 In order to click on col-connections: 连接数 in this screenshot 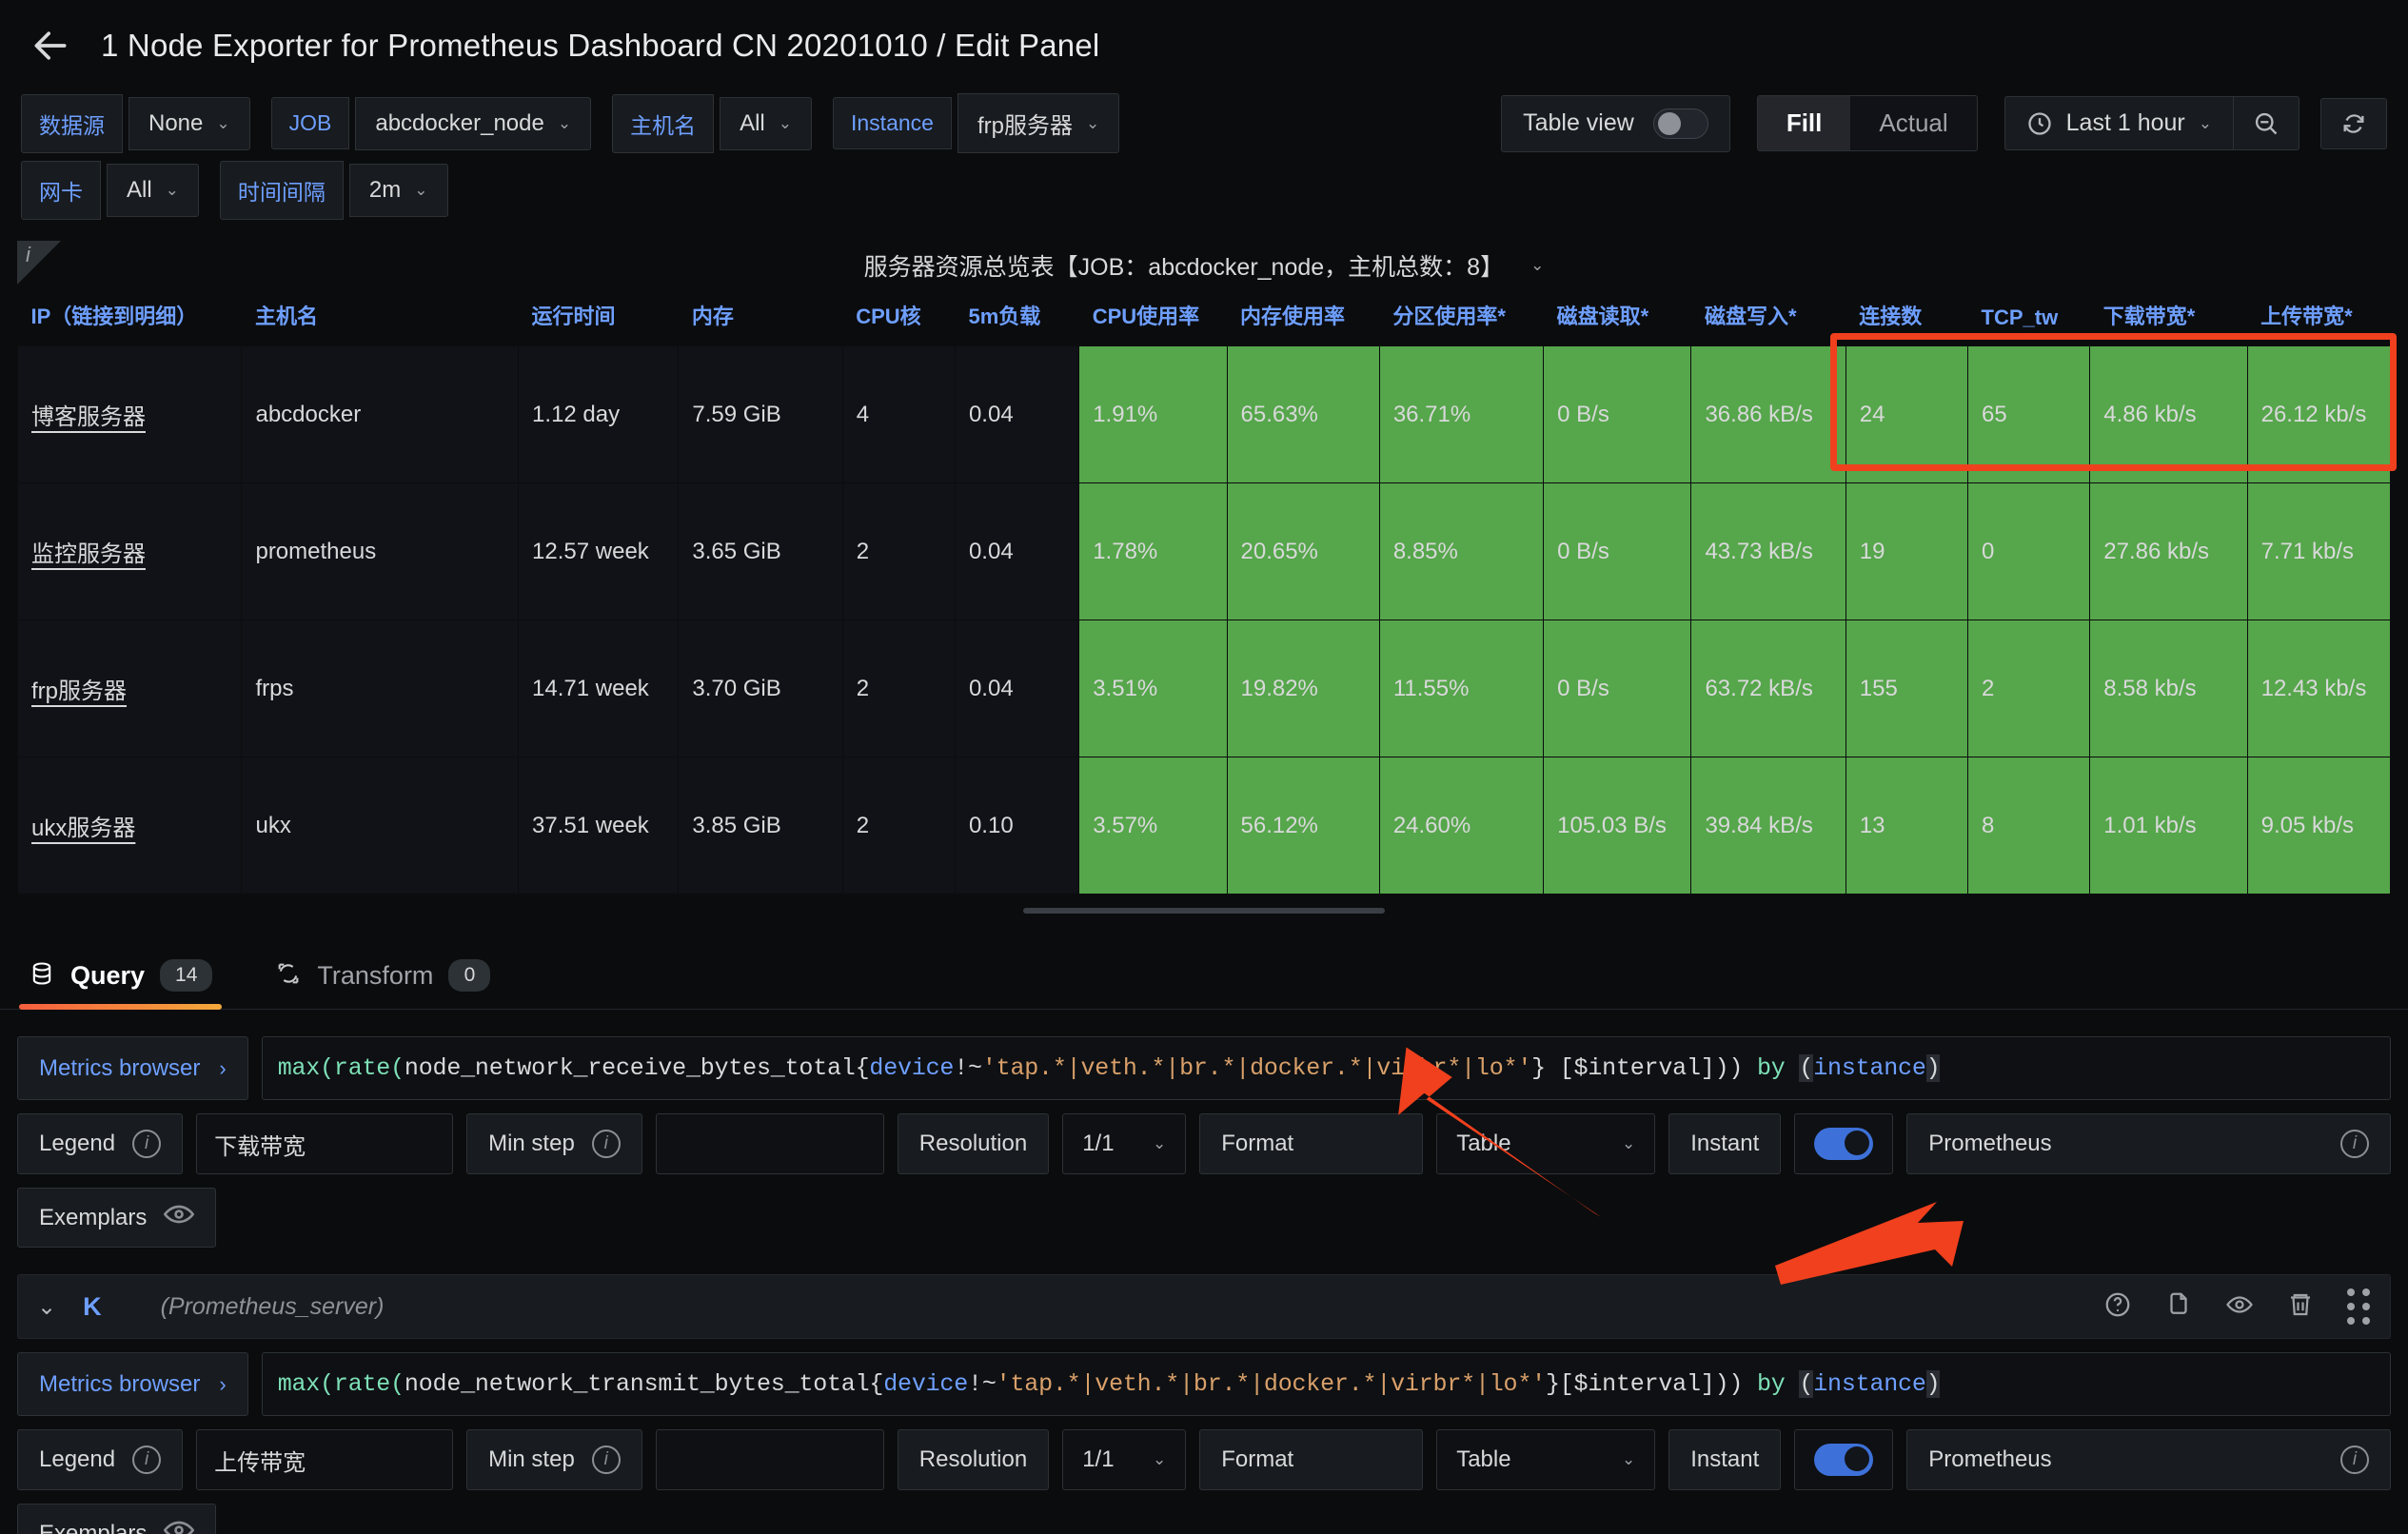, I will do `click(1906, 318)`.